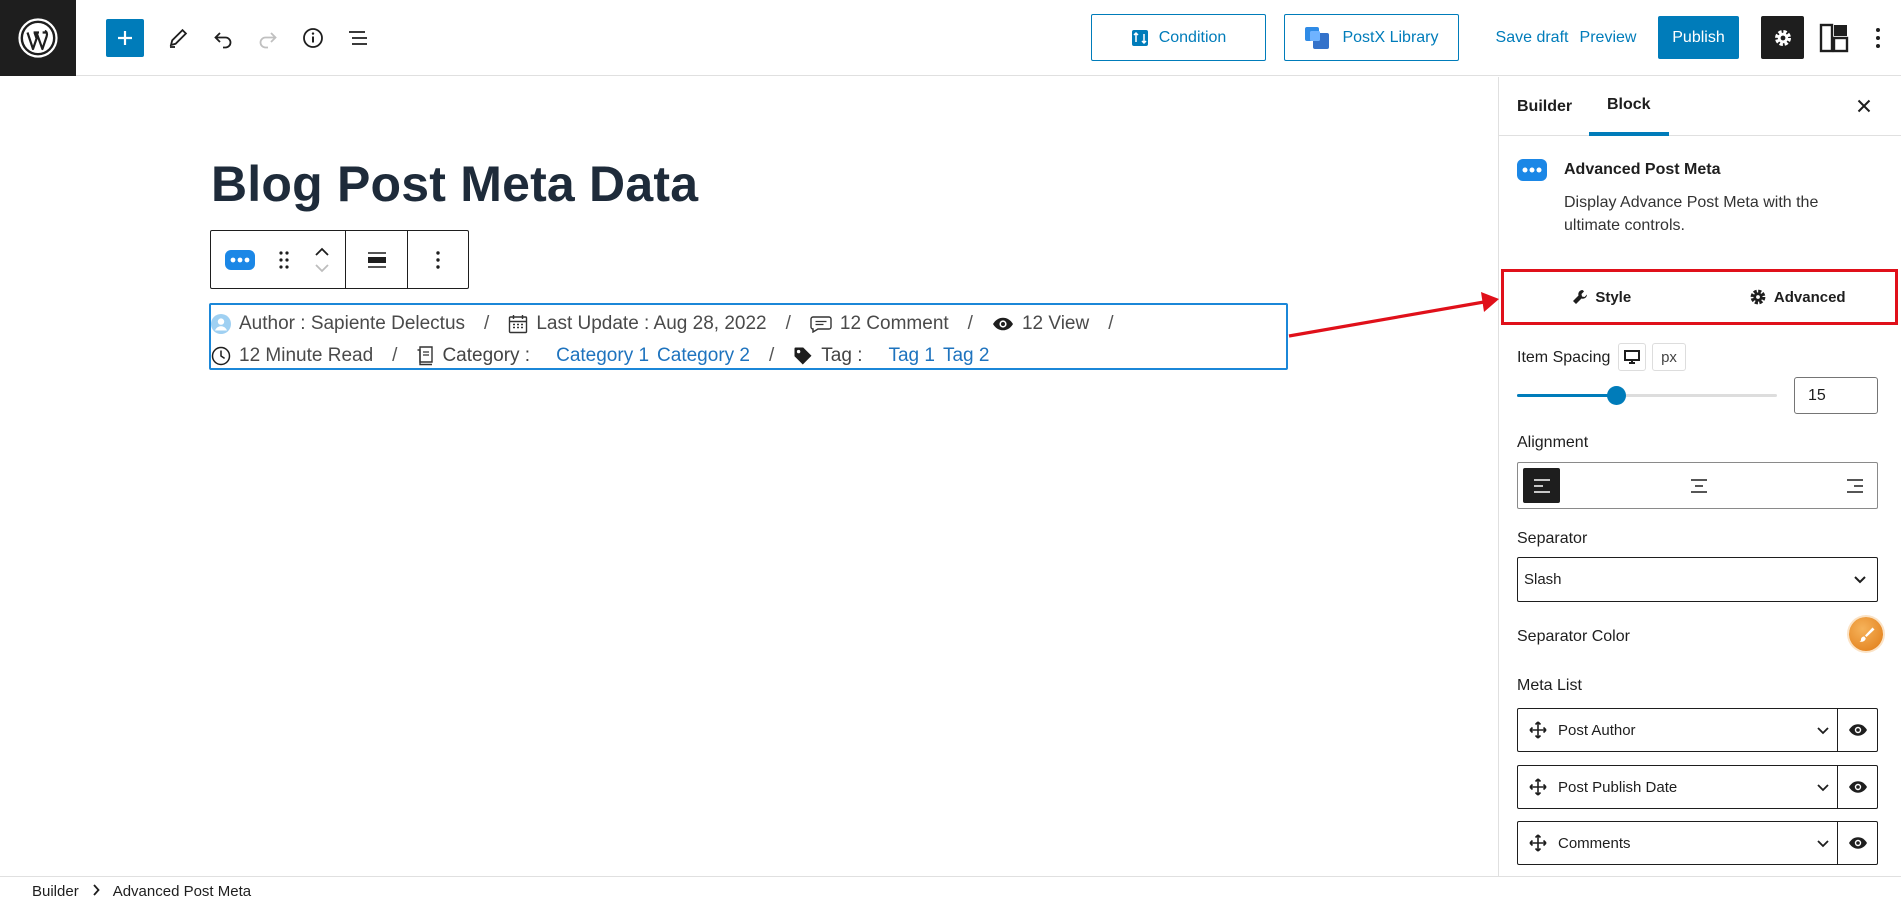 This screenshot has height=905, width=1901. I want to click on options-button, so click(1878, 38).